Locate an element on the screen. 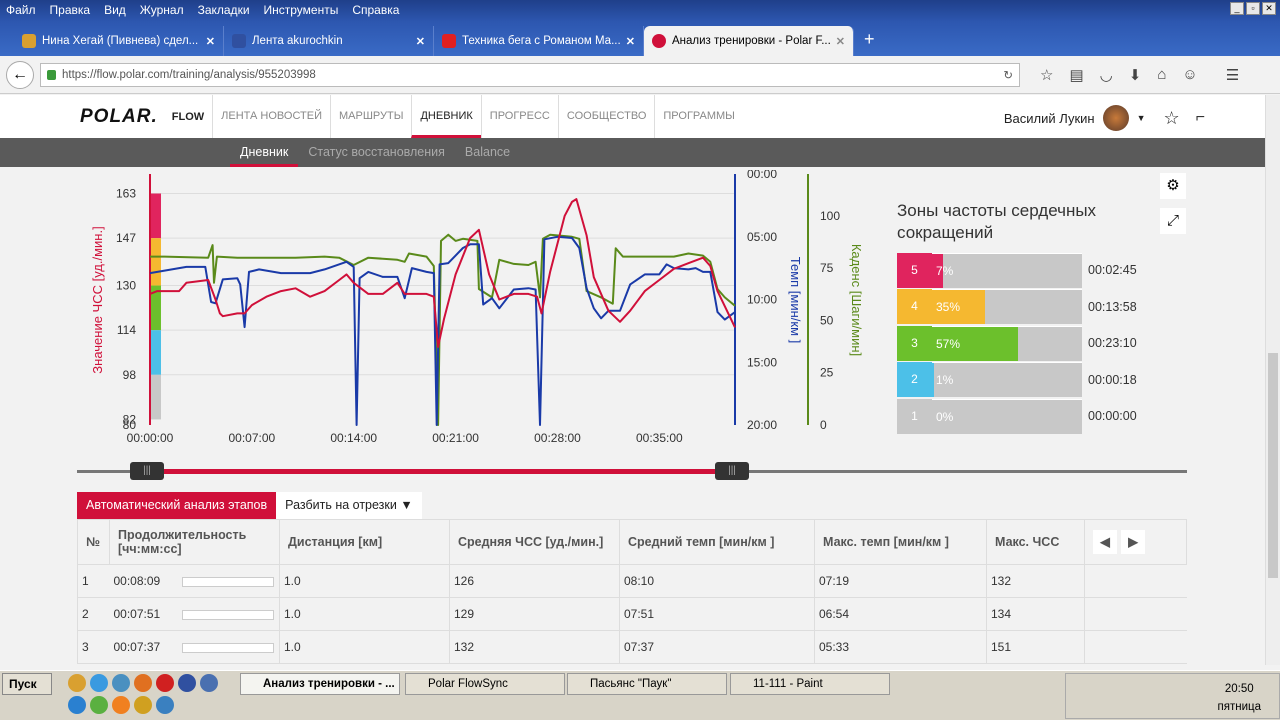  media-player-icon is located at coordinates (143, 705).